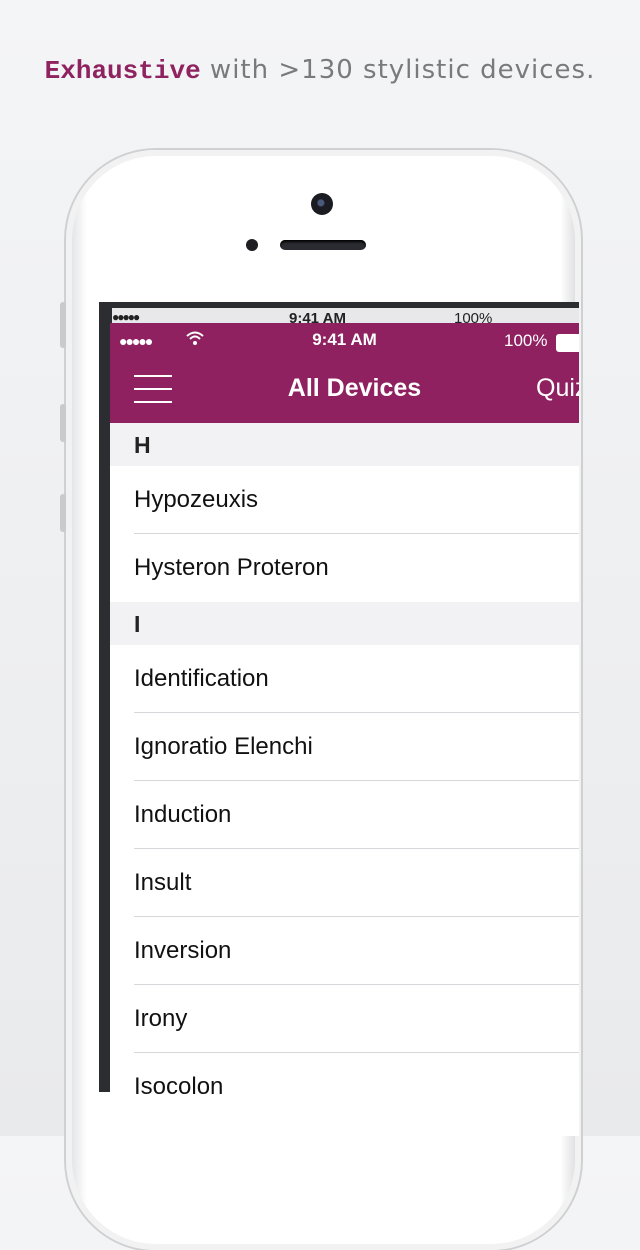 The image size is (640, 1250). Describe the element at coordinates (344, 1019) in the screenshot. I see `list-item: Irony` at that location.